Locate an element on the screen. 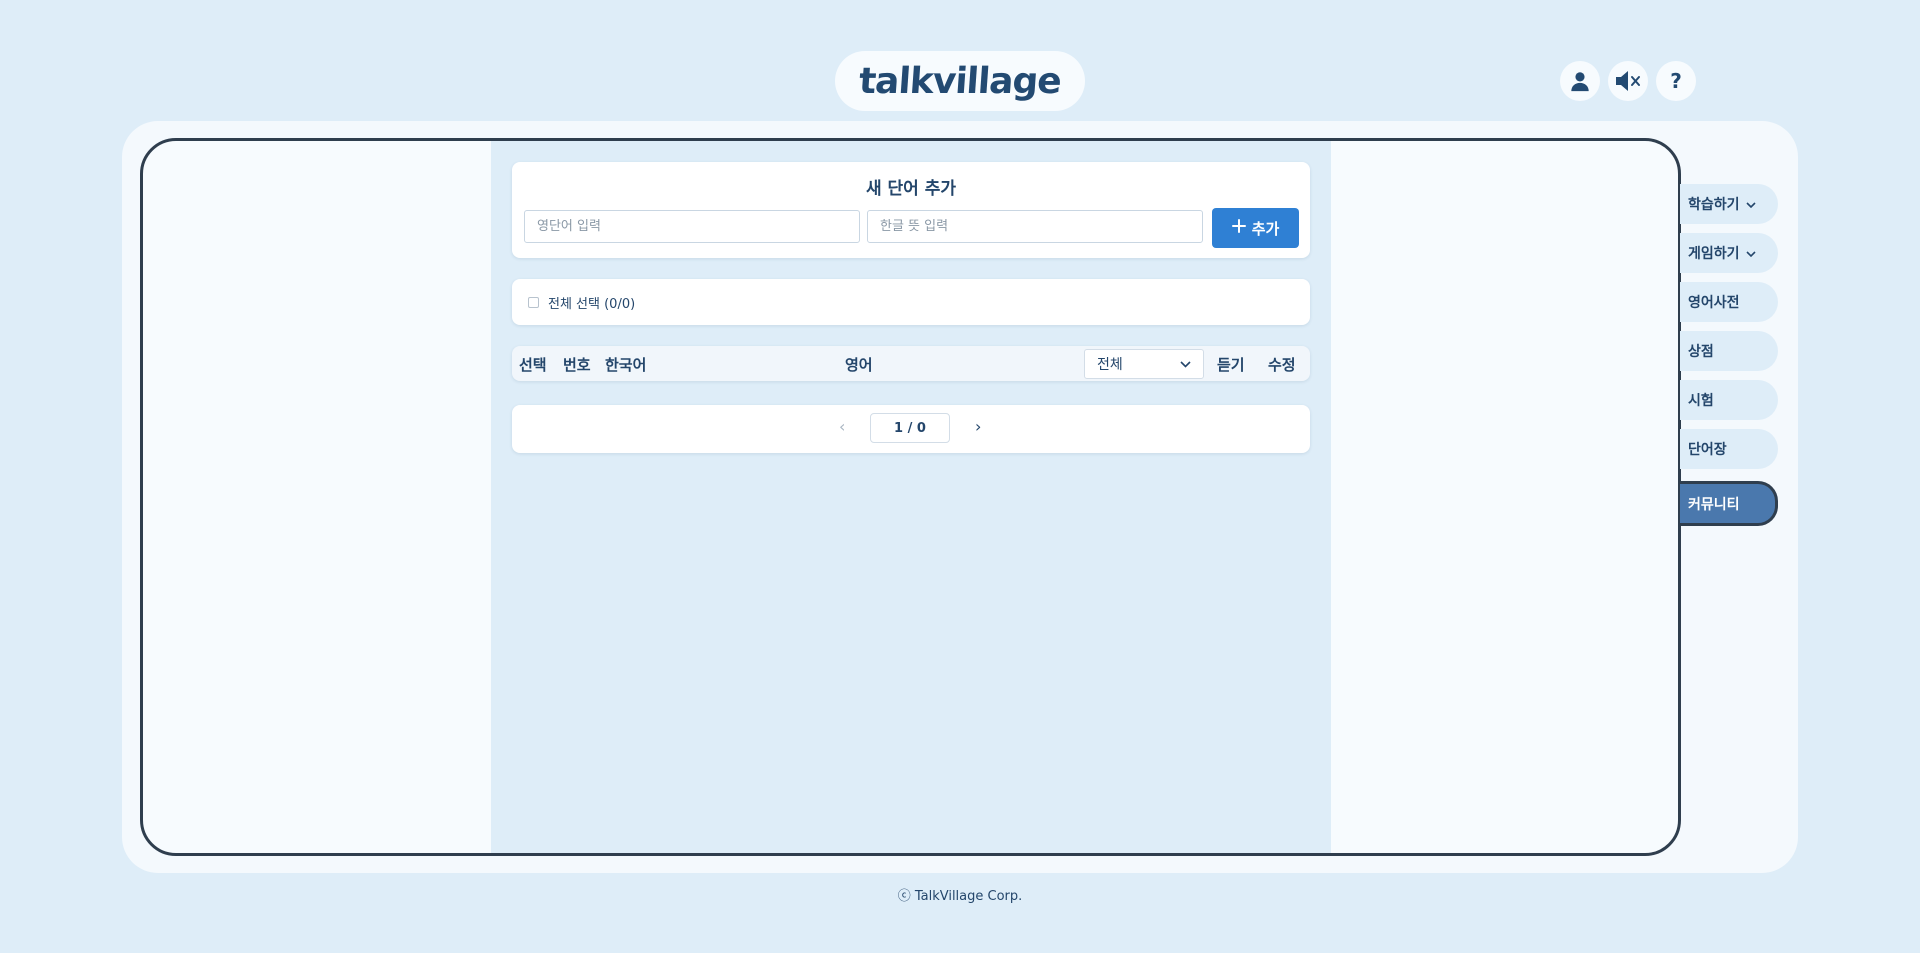 This screenshot has width=1920, height=953. column-edit: 수정 is located at coordinates (1282, 365).